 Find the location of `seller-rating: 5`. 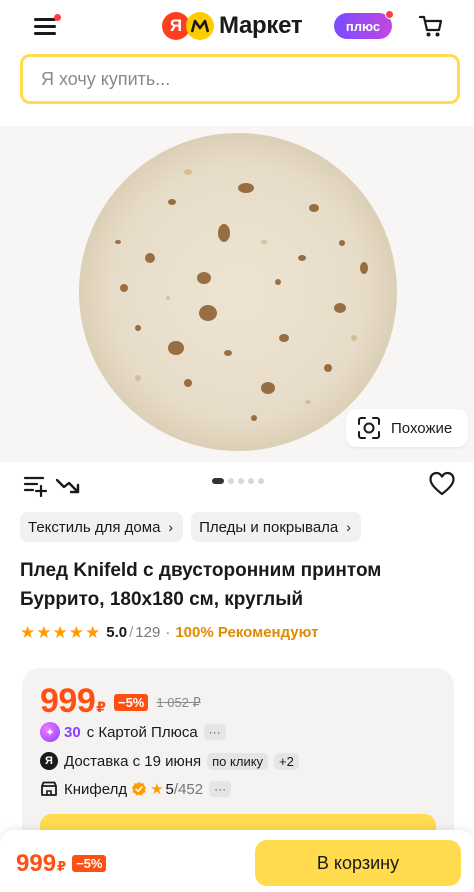

seller-rating: 5 is located at coordinates (169, 789).